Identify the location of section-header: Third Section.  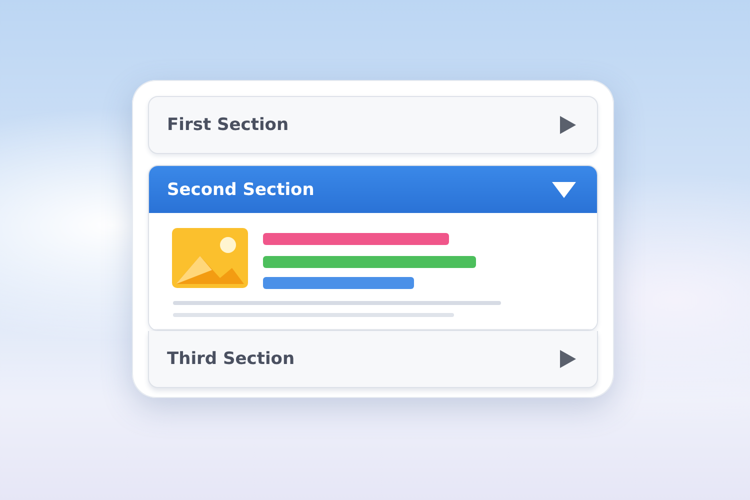
(373, 359).